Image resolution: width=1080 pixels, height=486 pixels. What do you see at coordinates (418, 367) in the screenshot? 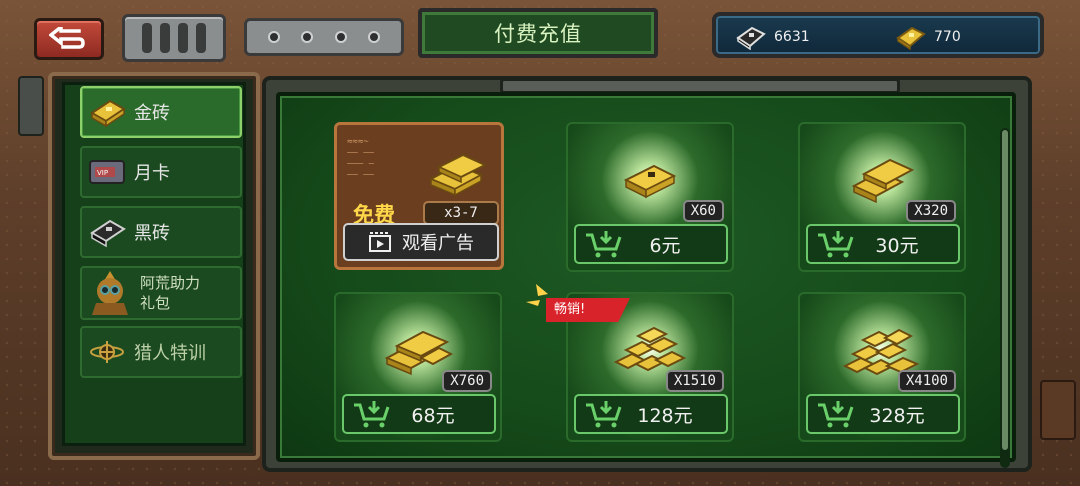
I see `gold-pack-card: X760 68元` at bounding box center [418, 367].